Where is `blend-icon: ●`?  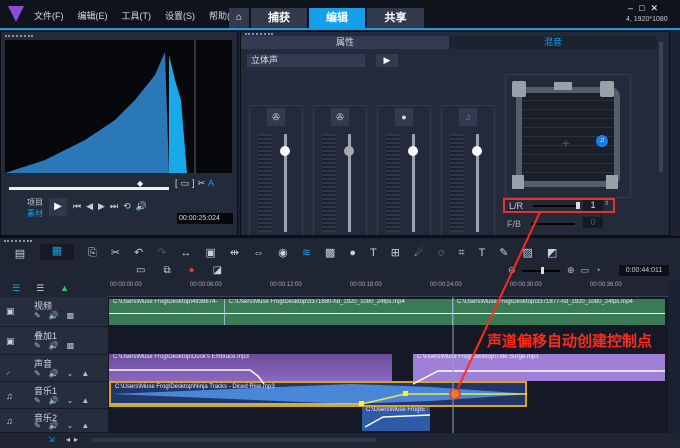 blend-icon: ● is located at coordinates (359, 253).